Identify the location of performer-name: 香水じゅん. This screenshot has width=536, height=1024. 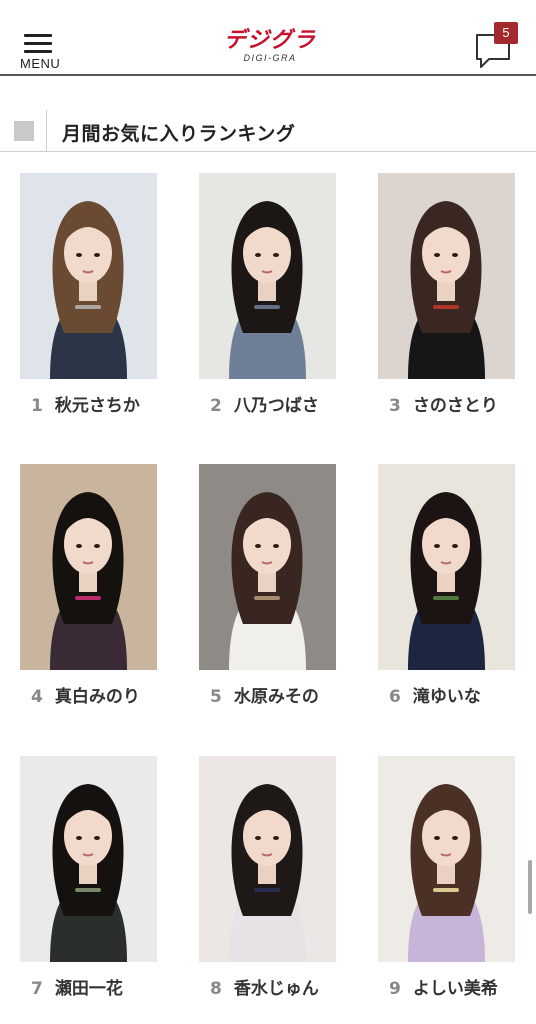
(276, 989).